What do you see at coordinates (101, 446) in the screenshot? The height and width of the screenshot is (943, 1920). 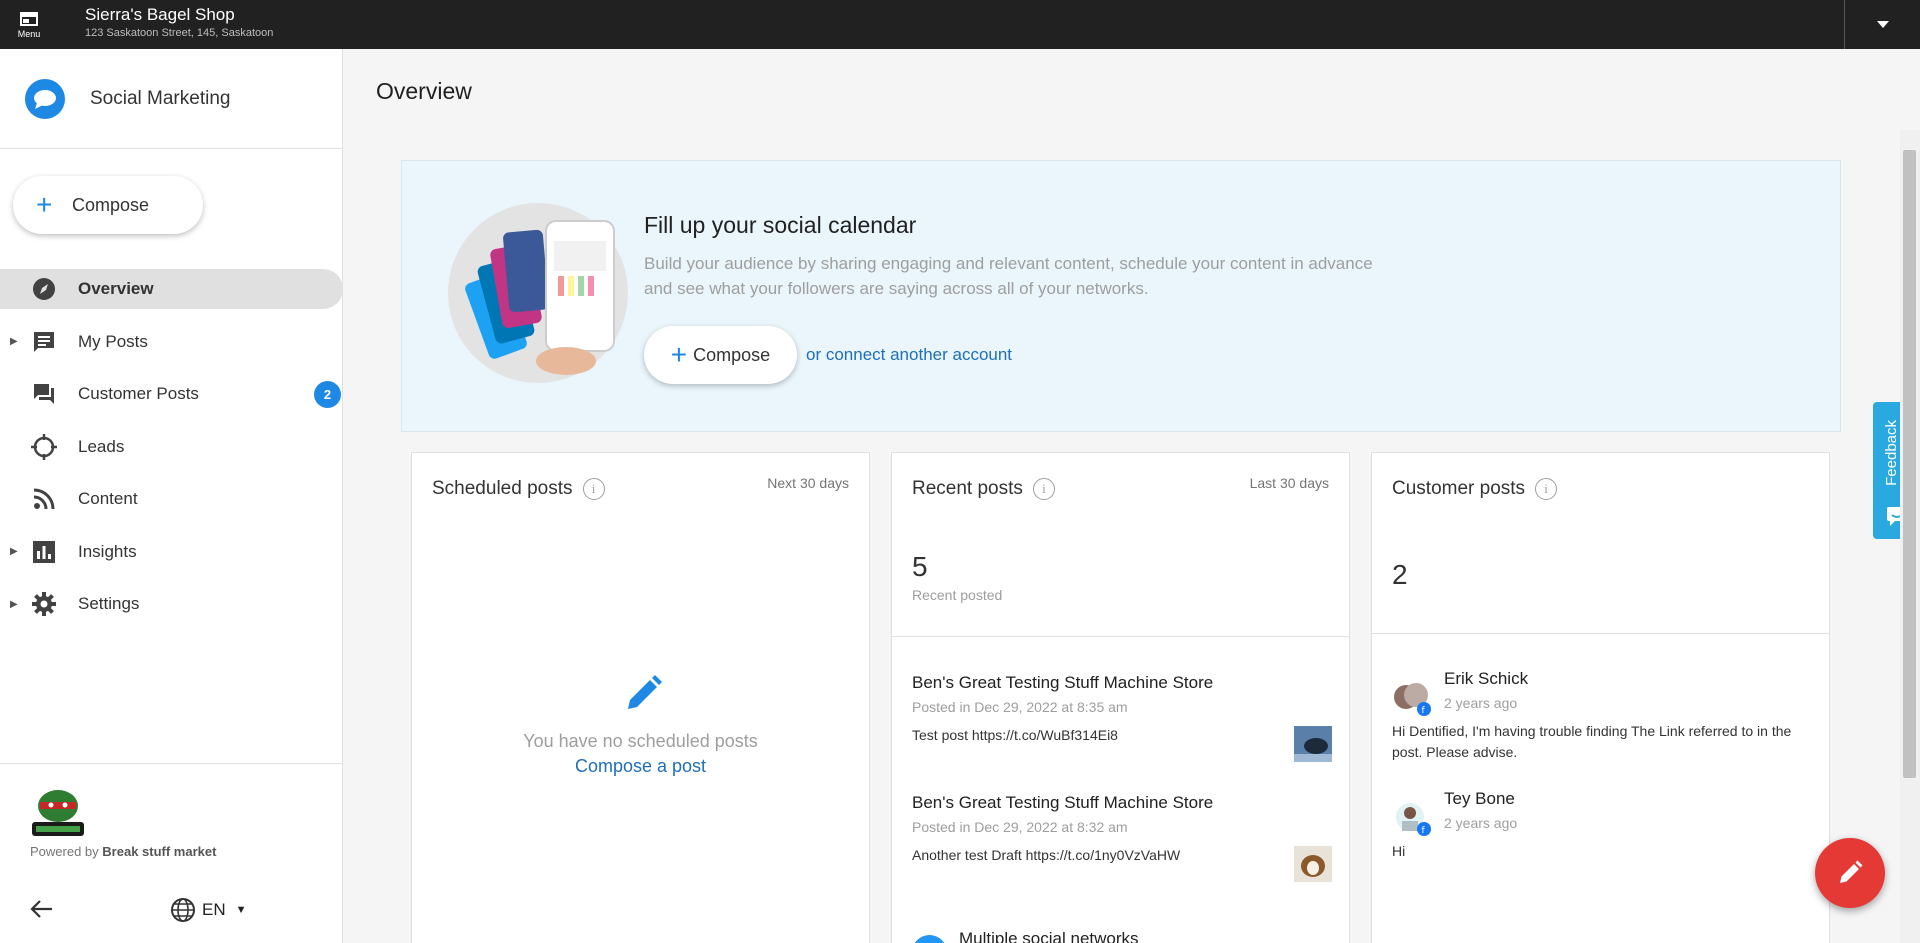 I see `sidebar-item-label: Leads` at bounding box center [101, 446].